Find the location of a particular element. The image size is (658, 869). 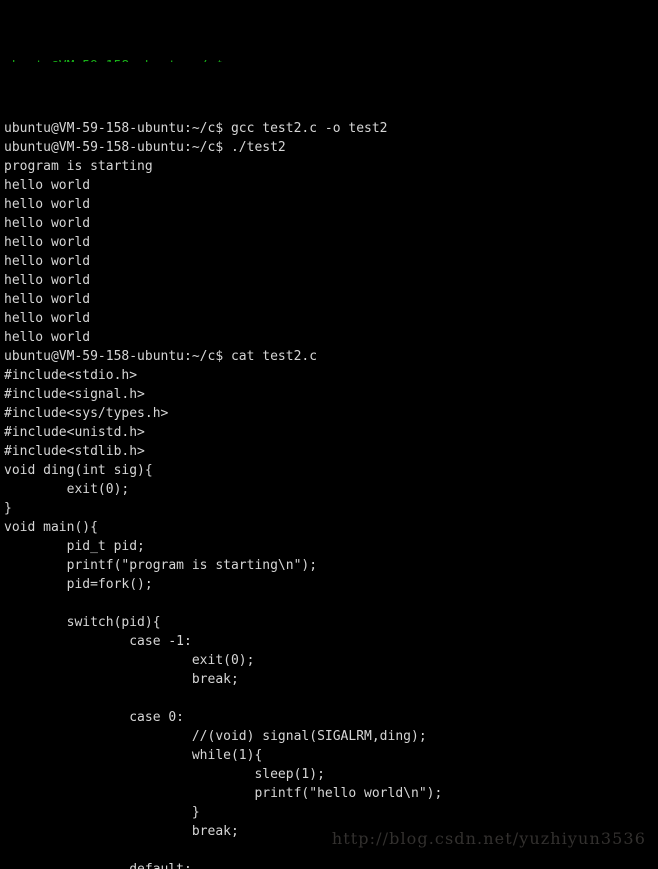

terminal-line: case 0: is located at coordinates (94, 717).